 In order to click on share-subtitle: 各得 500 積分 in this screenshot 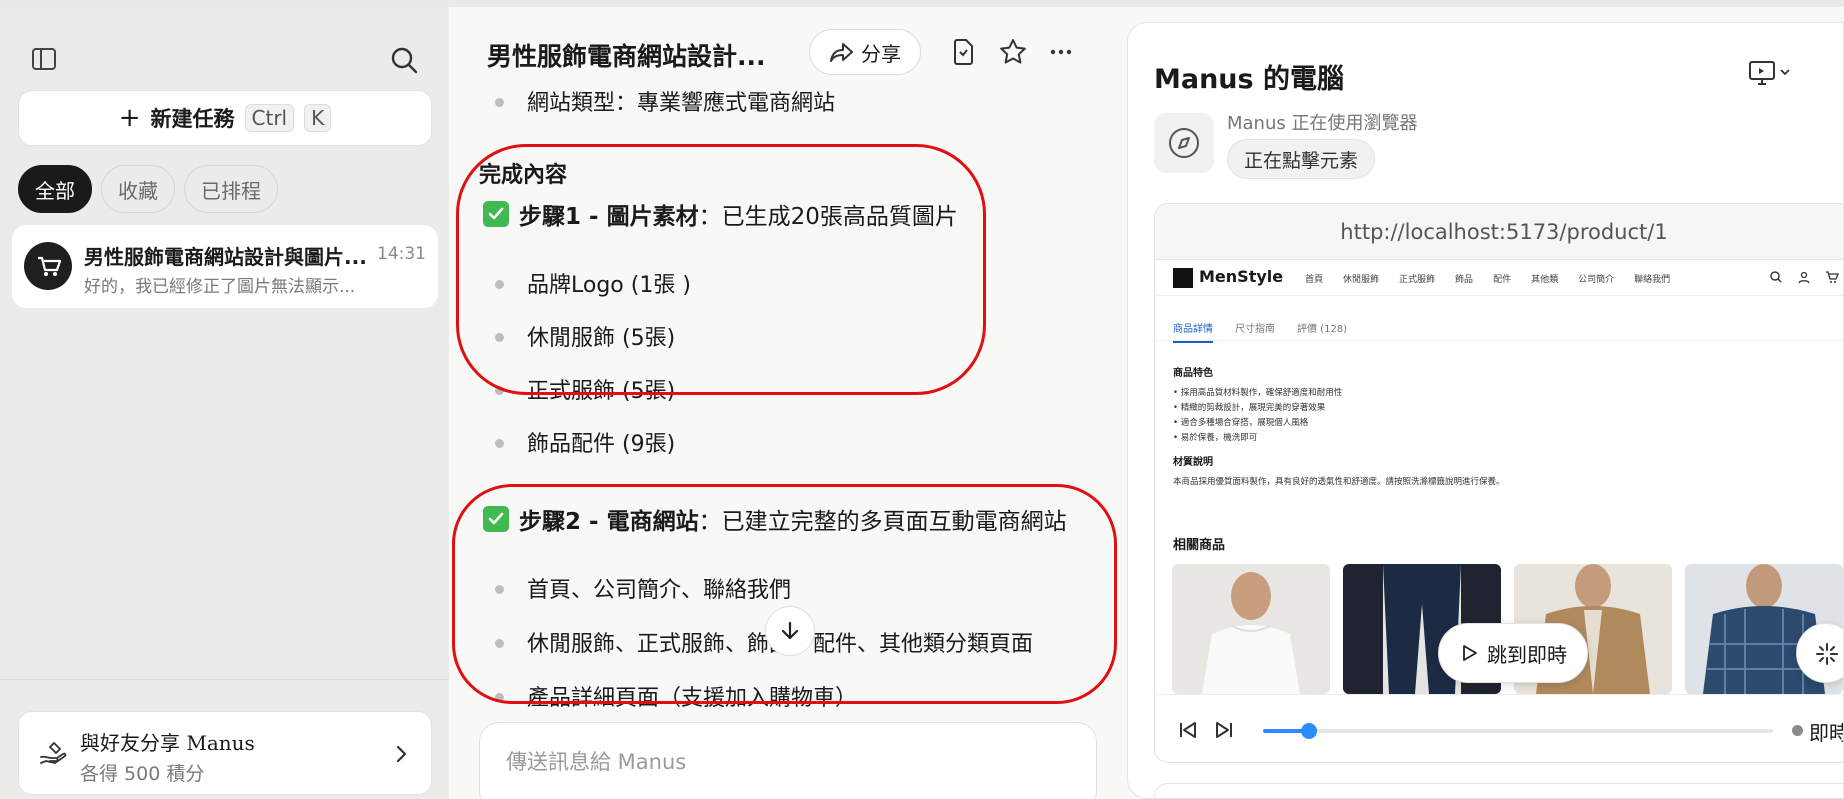, I will do `click(142, 774)`.